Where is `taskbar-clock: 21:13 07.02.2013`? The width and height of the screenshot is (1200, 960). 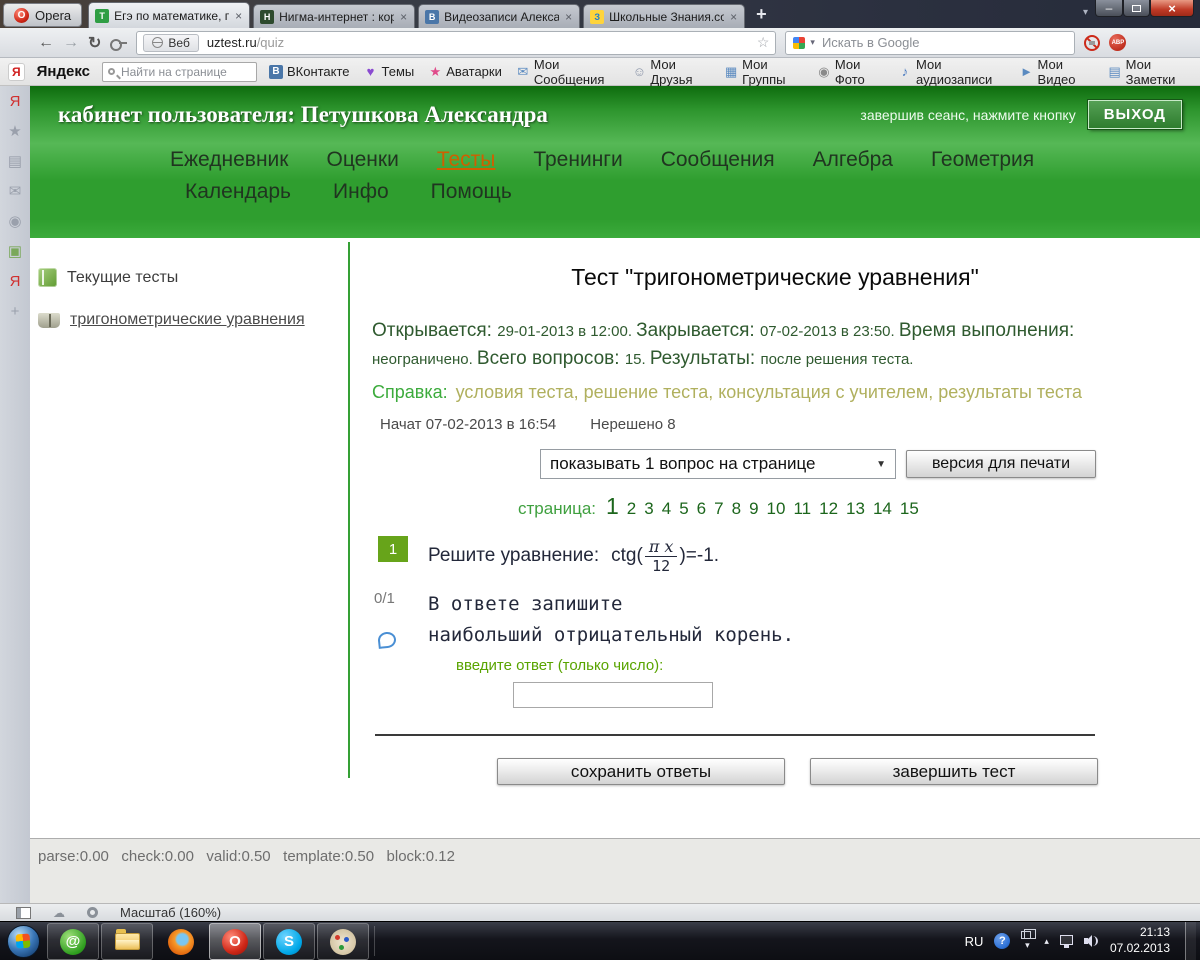
taskbar-clock: 21:13 07.02.2013 is located at coordinates (1140, 940).